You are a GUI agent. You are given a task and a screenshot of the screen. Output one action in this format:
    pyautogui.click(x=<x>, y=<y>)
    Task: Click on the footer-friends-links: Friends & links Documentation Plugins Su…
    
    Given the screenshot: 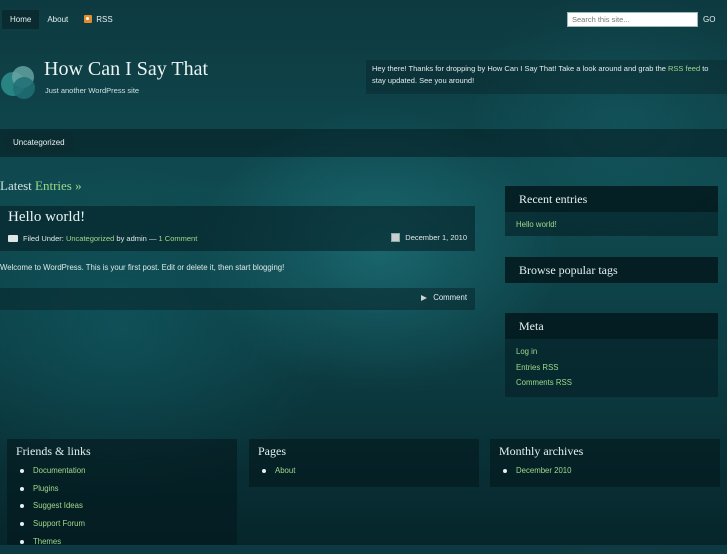 What is the action you would take?
    pyautogui.click(x=122, y=492)
    